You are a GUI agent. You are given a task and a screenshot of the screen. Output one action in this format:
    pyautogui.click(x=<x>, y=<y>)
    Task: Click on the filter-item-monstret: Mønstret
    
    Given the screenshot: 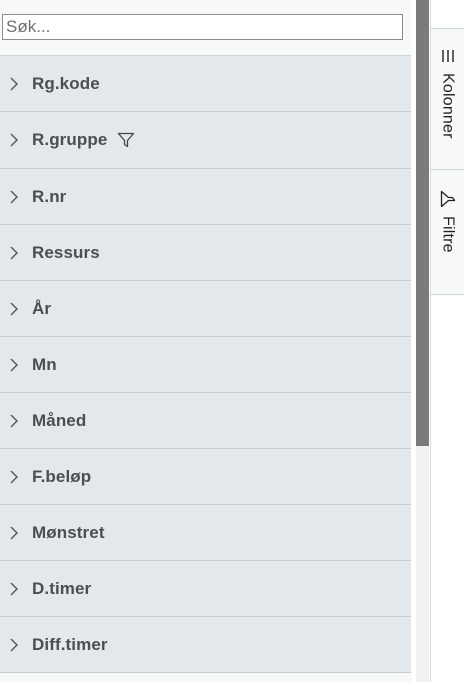 What is the action you would take?
    pyautogui.click(x=205, y=533)
    